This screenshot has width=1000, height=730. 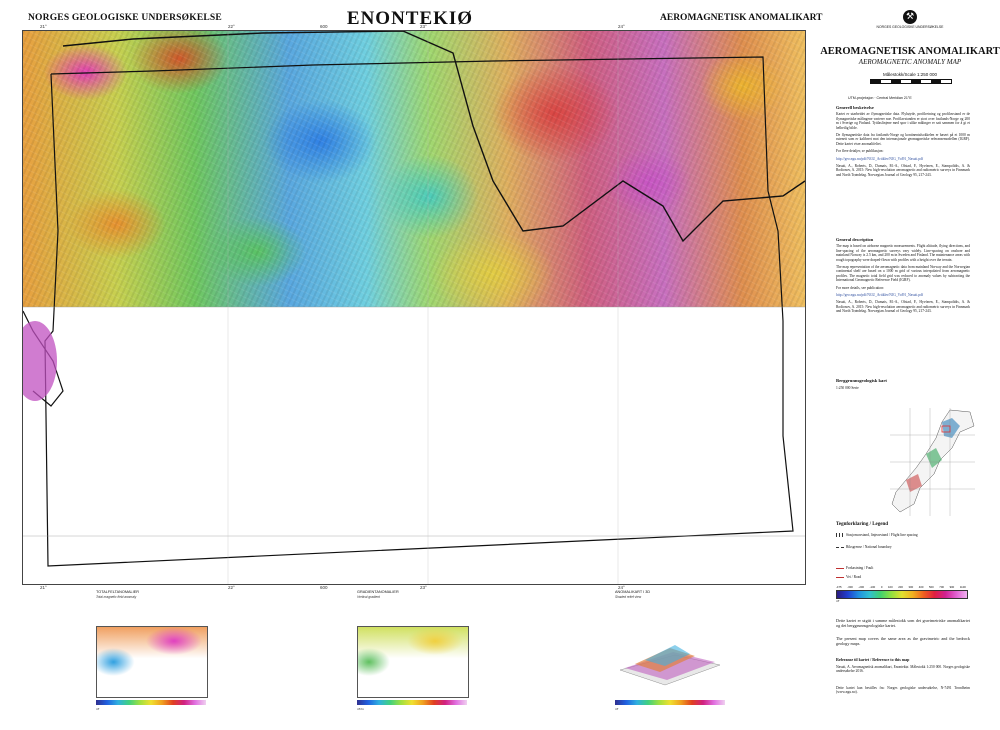 I want to click on inset-gradient: GRADIENTANOMALIER Vertical gradient nT/m, so click(x=422, y=654).